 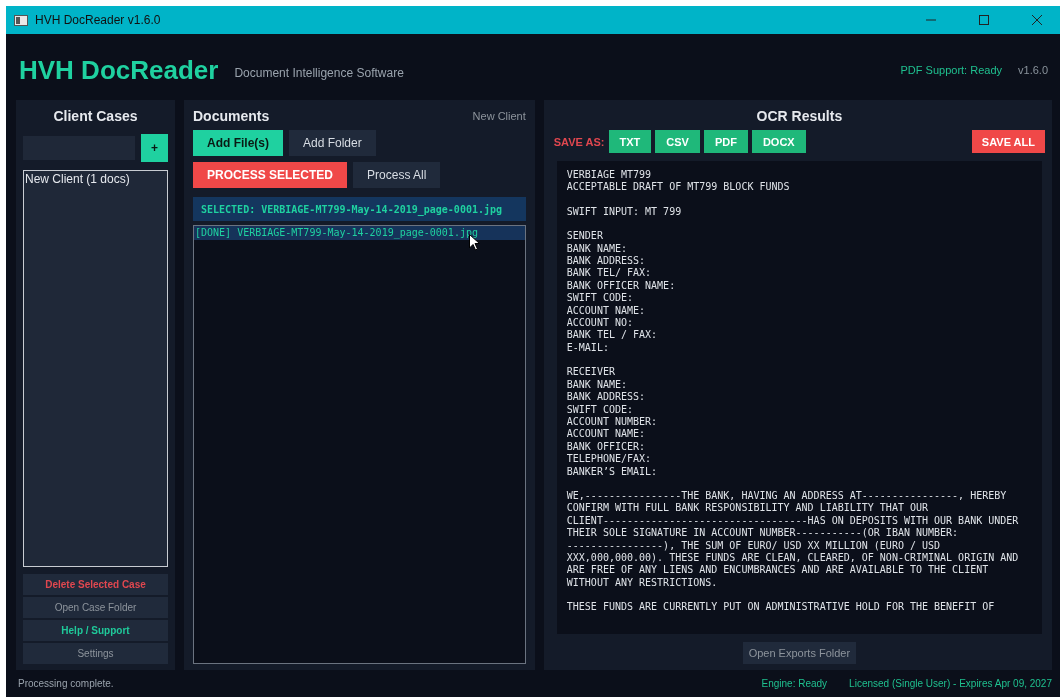 What do you see at coordinates (95, 607) in the screenshot?
I see `case-action-button: Open Case Folder` at bounding box center [95, 607].